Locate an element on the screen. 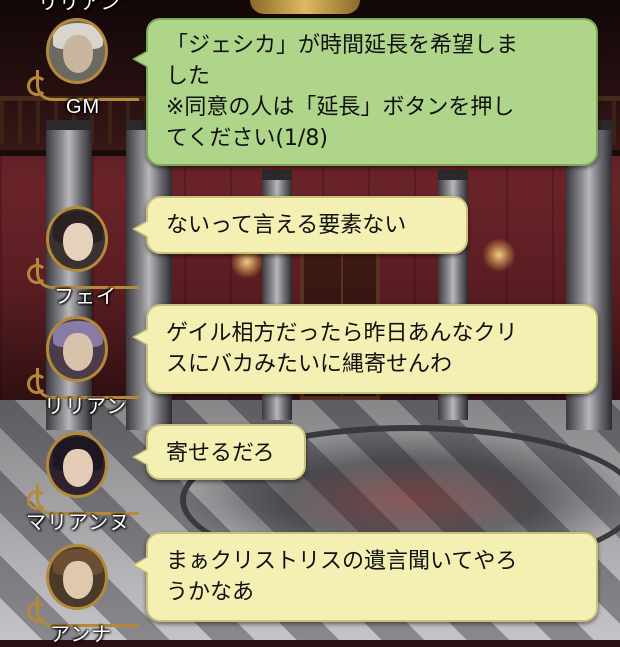 Image resolution: width=620 pixels, height=647 pixels. message-line: うかなあ is located at coordinates (210, 592).